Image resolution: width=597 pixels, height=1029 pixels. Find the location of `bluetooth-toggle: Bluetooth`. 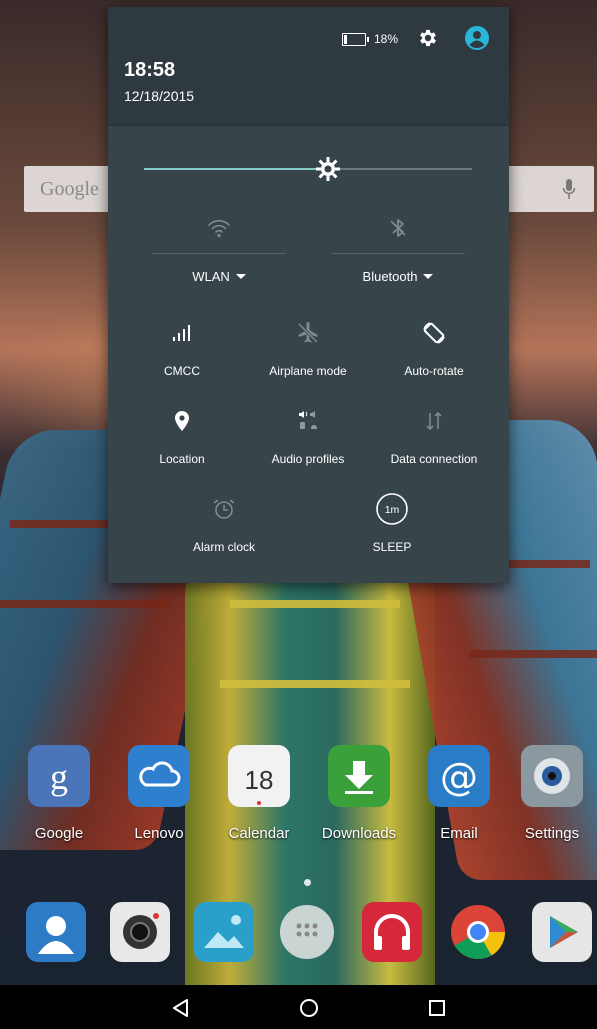

bluetooth-toggle: Bluetooth is located at coordinates (398, 255).